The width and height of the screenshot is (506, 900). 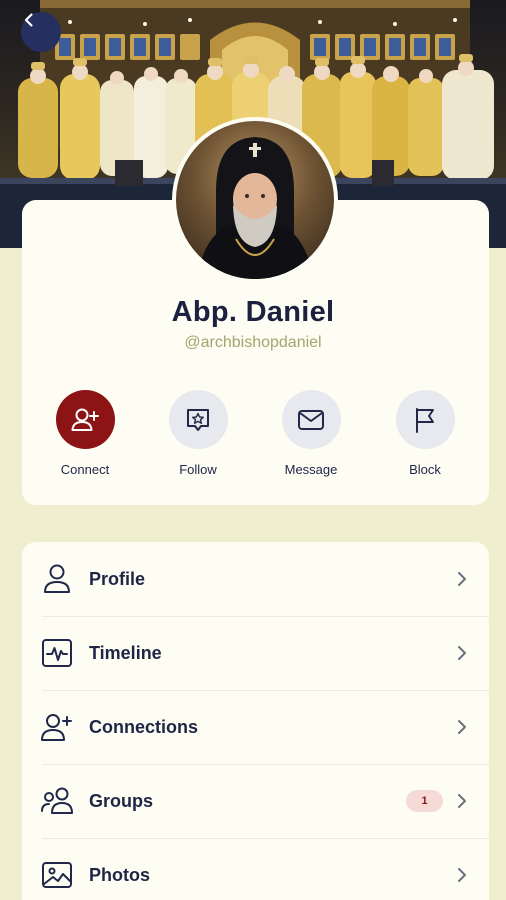 I want to click on add-user-icon, so click(x=85, y=419).